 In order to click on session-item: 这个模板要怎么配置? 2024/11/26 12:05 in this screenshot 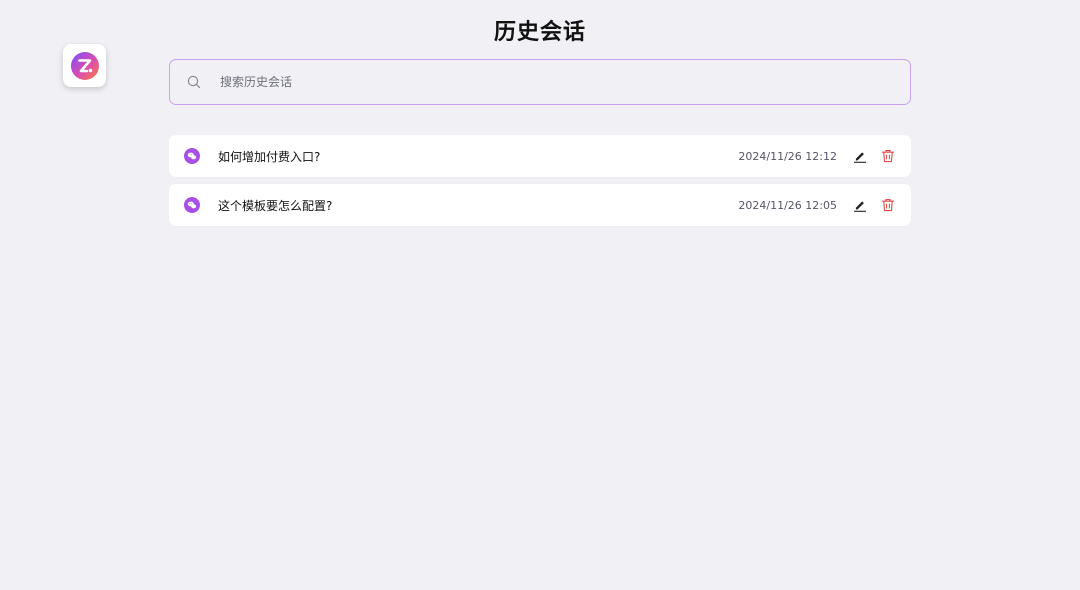, I will do `click(540, 205)`.